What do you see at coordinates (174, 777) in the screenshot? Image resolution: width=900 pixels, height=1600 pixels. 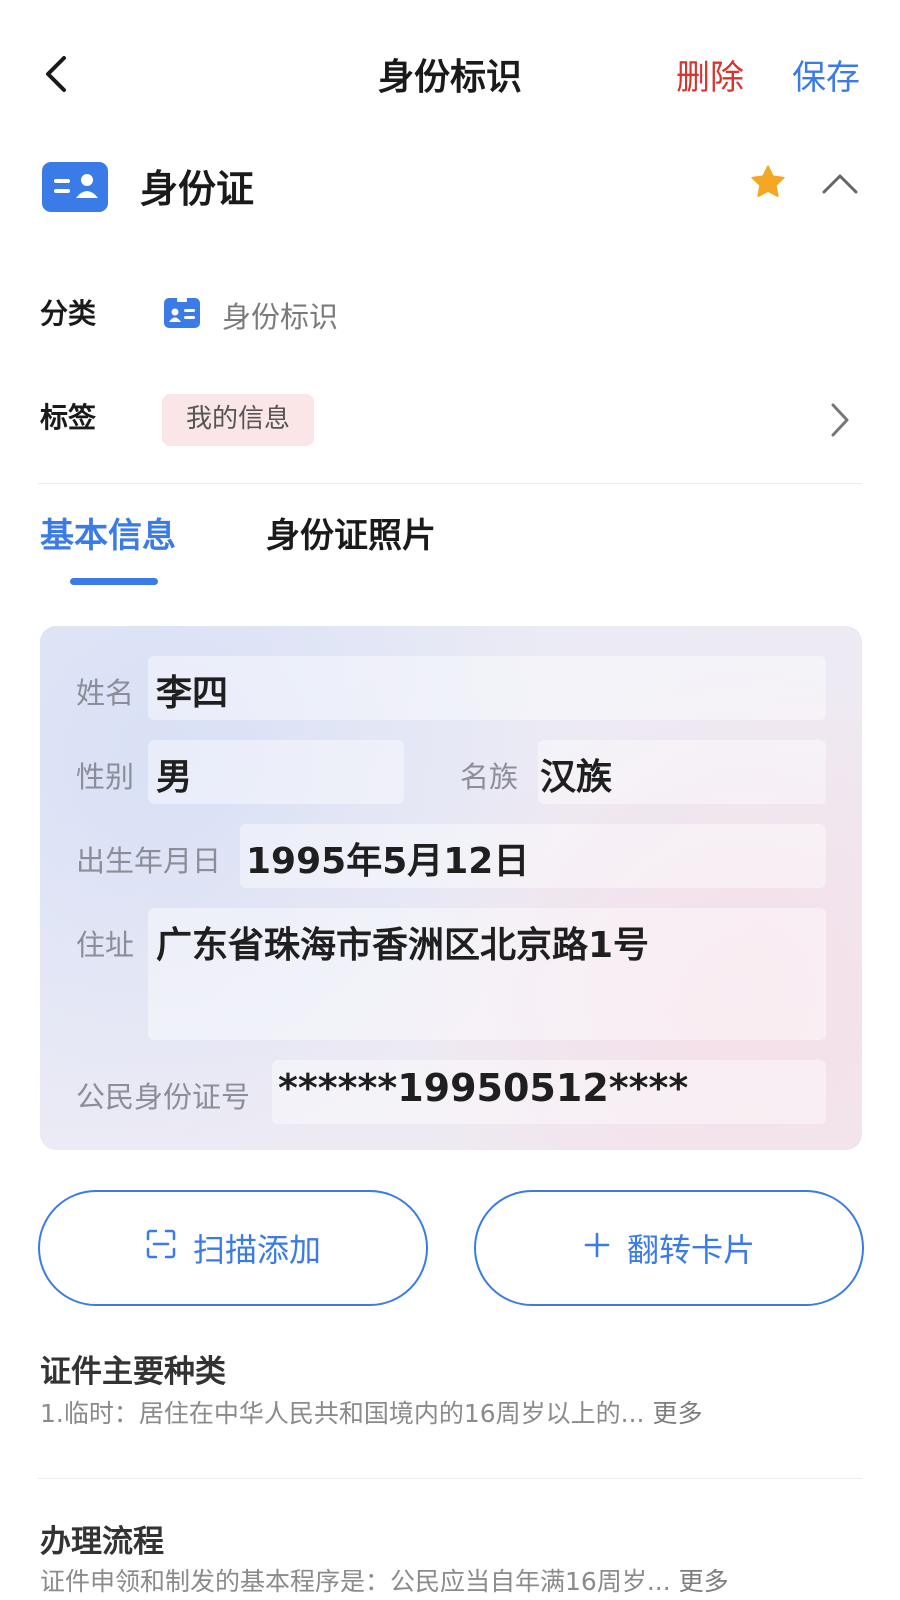 I see `gender-value: 男` at bounding box center [174, 777].